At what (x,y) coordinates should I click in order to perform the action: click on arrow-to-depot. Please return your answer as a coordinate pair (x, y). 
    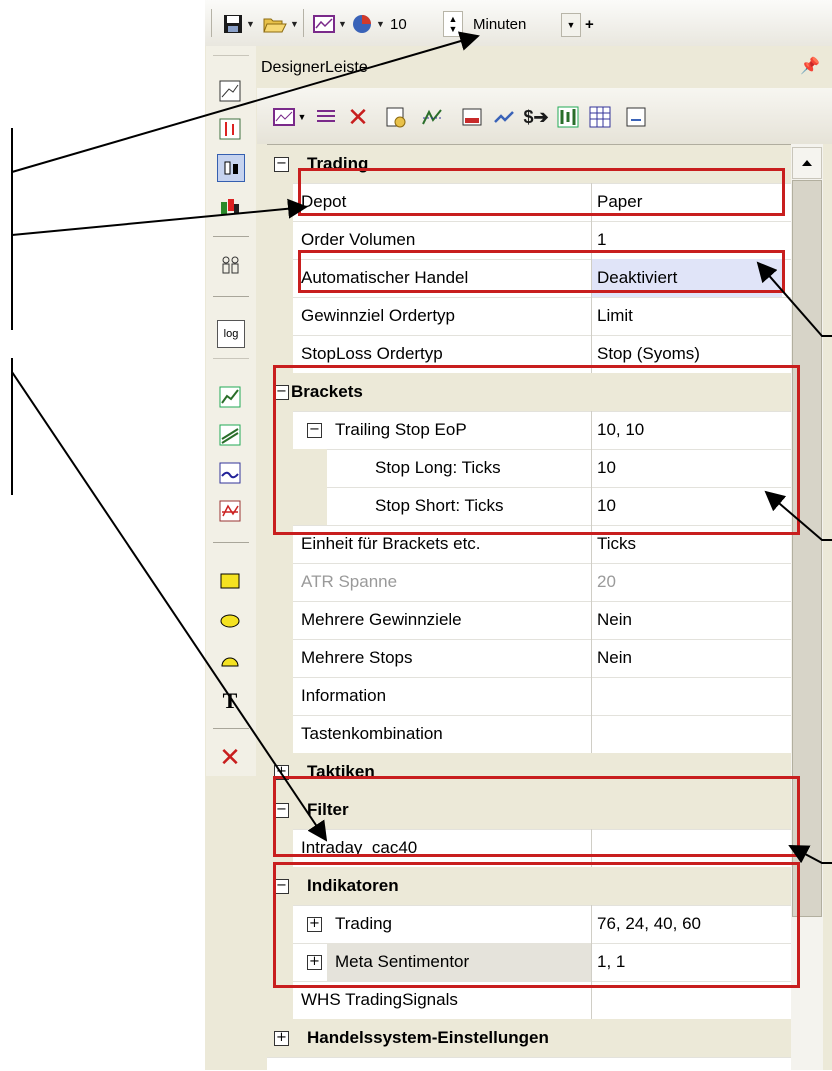
    Looking at the image, I should click on (159, 217).